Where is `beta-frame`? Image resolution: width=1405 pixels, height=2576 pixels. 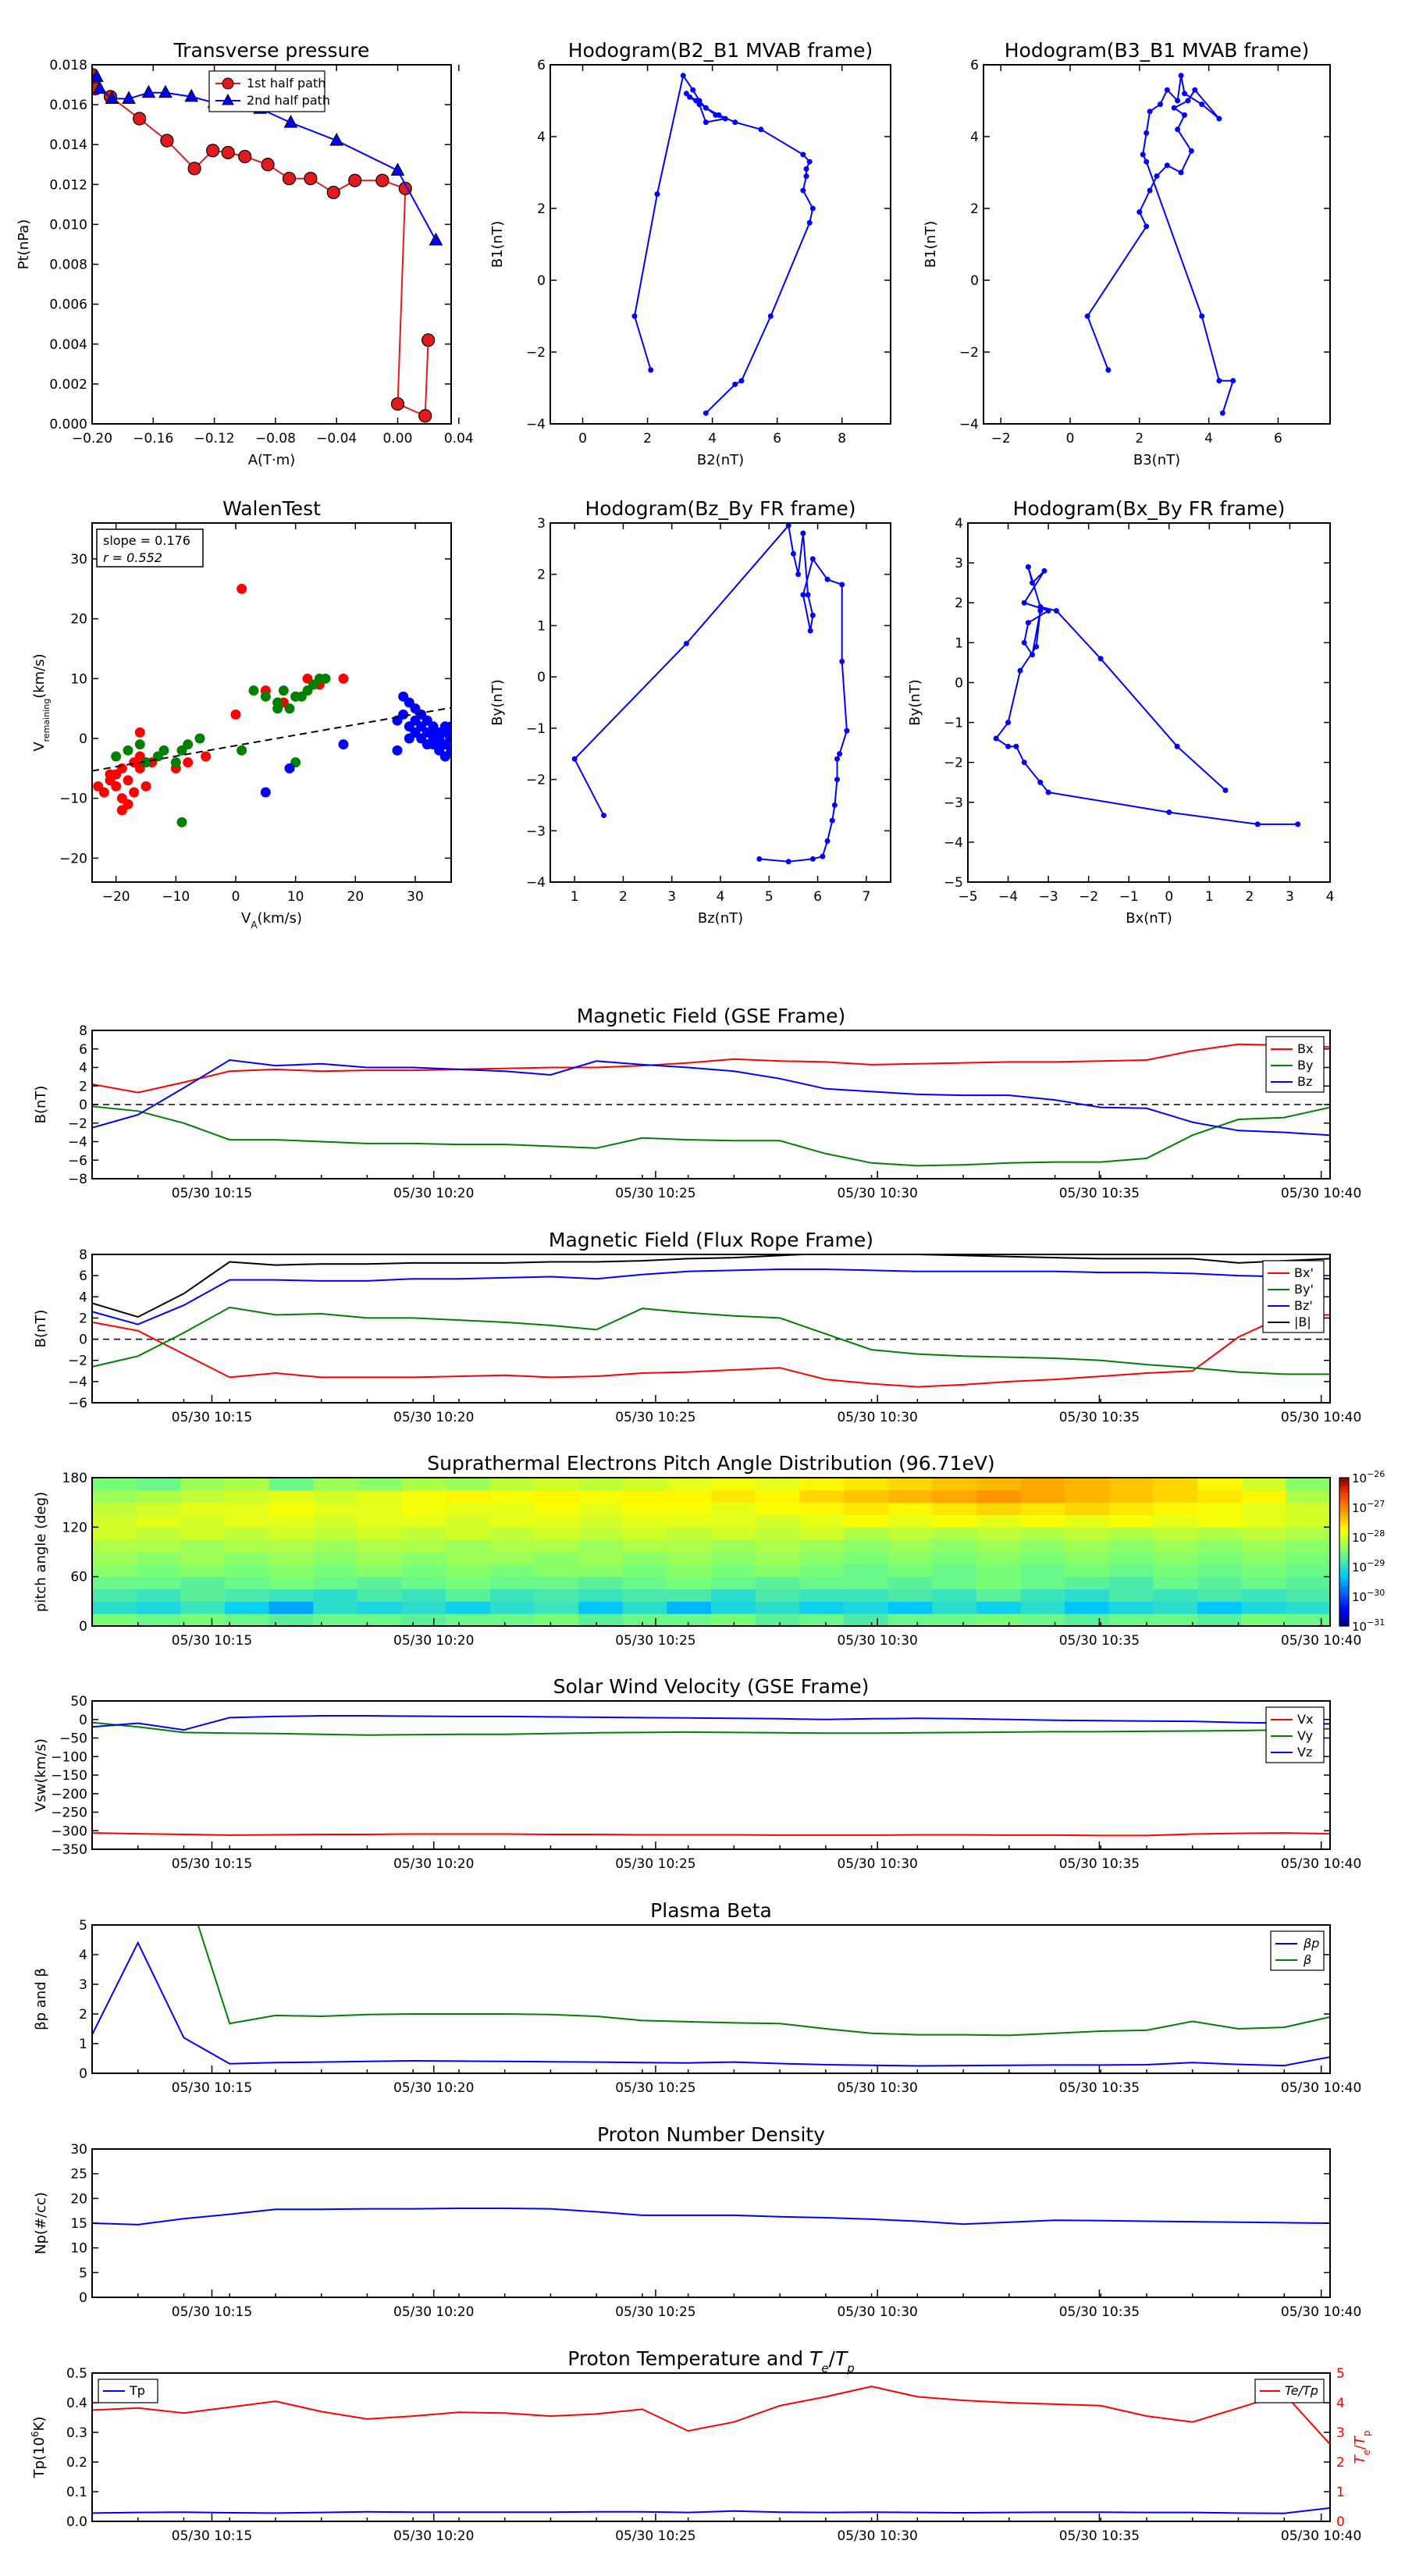 beta-frame is located at coordinates (711, 1999).